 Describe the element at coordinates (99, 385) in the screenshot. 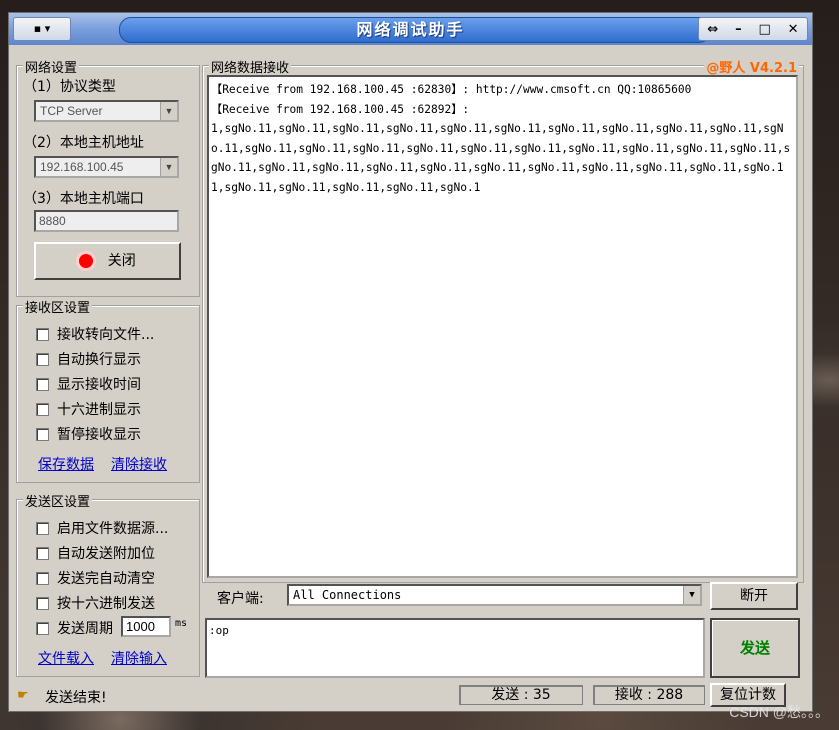

I see `checkbox-label: 显示接收时间` at that location.